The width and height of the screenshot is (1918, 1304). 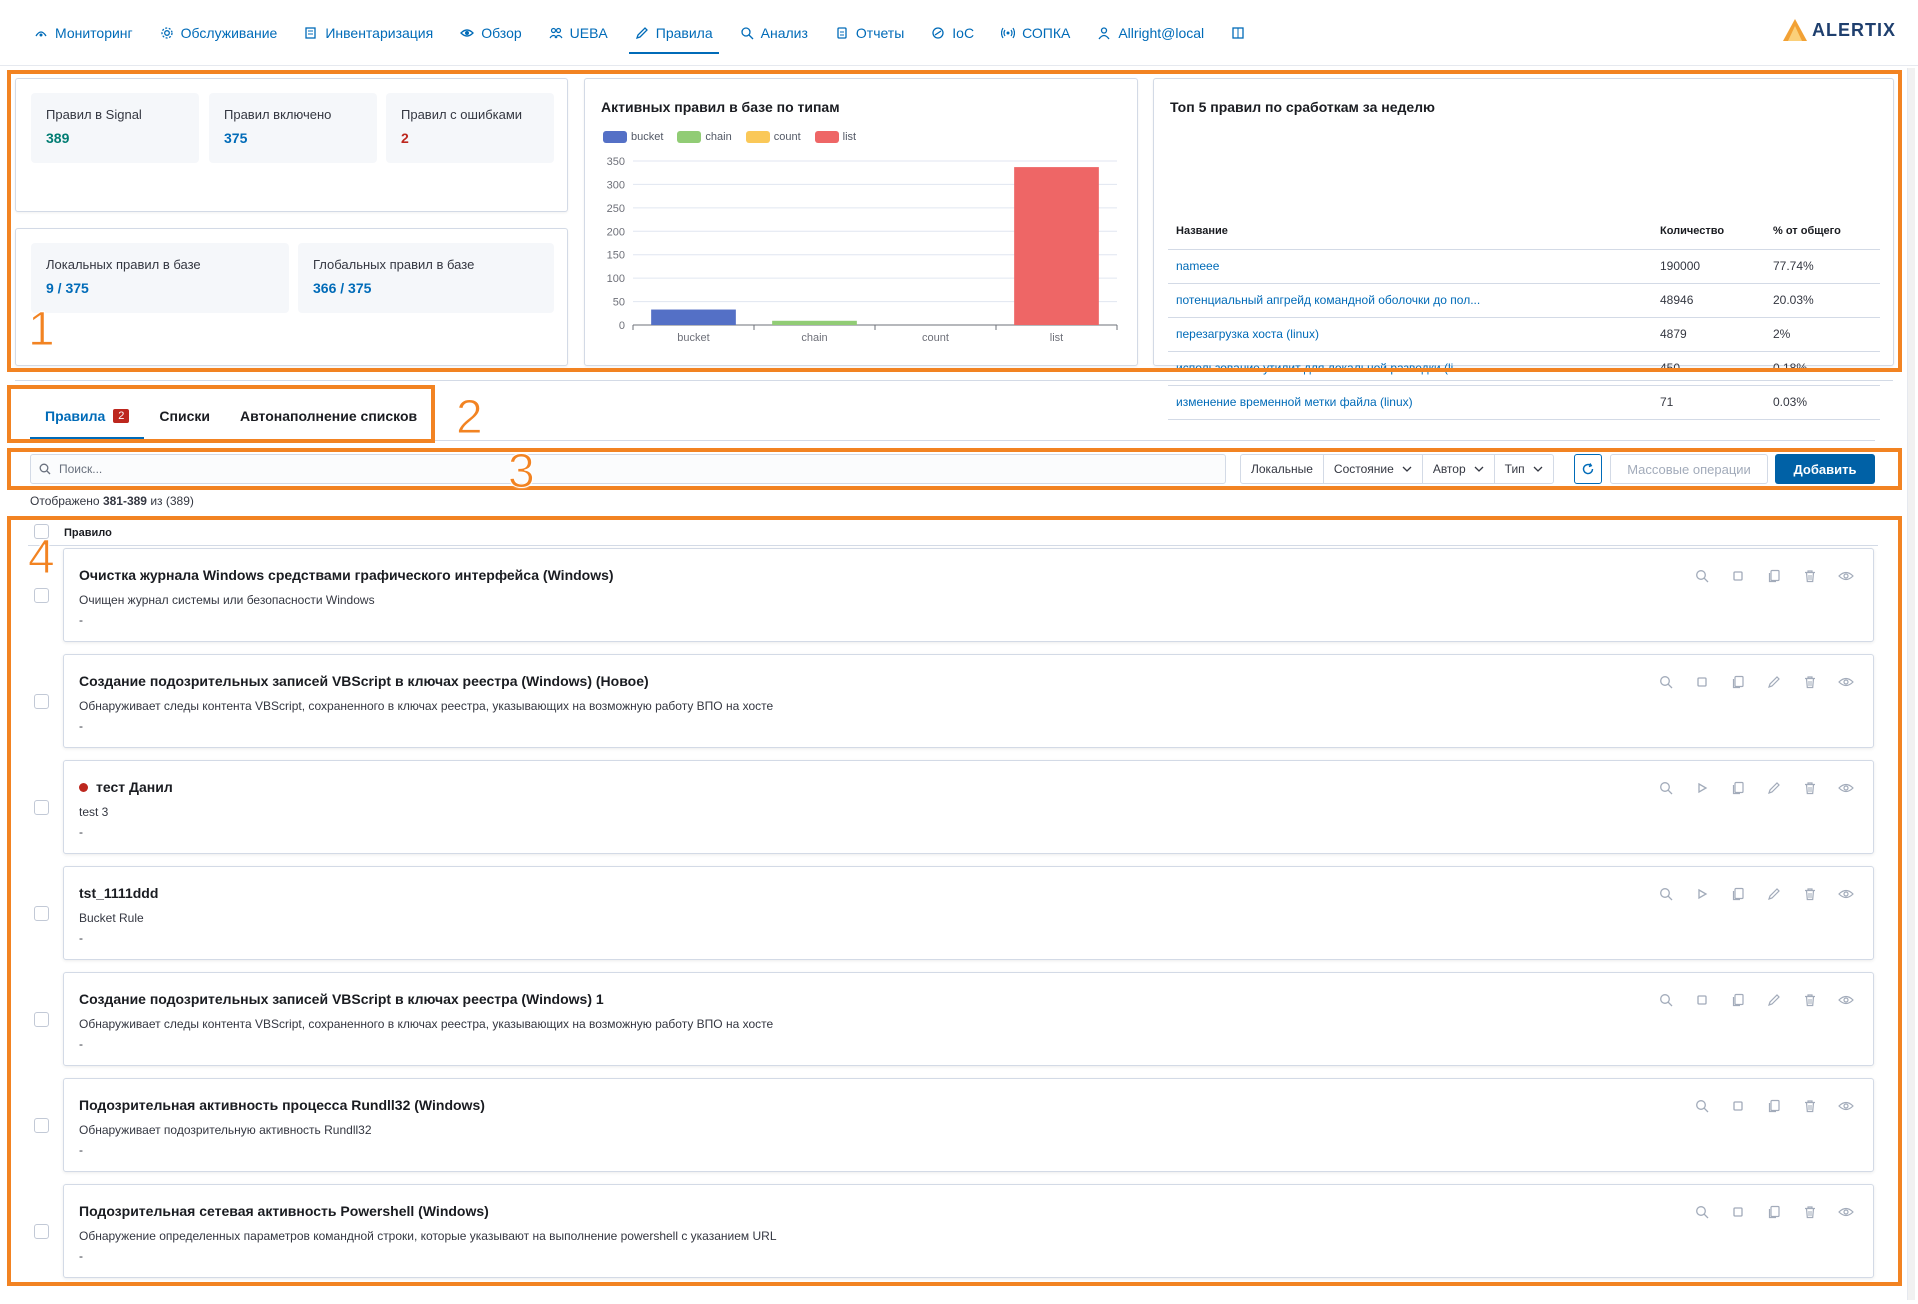 What do you see at coordinates (490, 33) in the screenshot?
I see `nav-item-3: Обзор` at bounding box center [490, 33].